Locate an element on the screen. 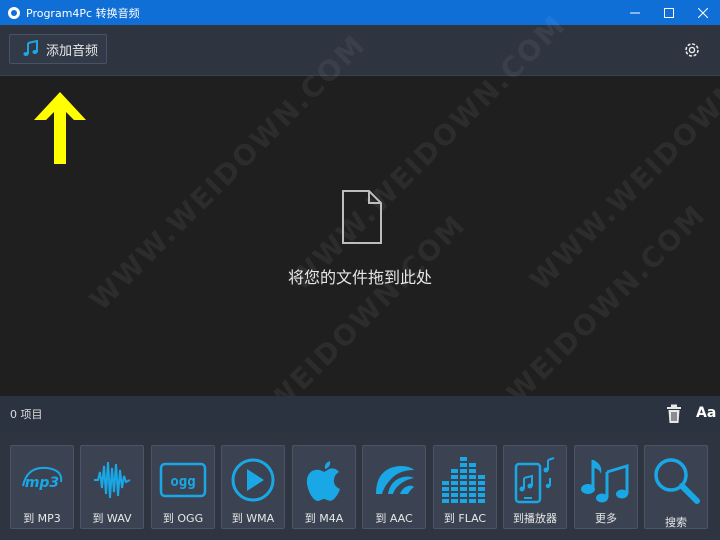 The image size is (720, 540). play-icon is located at coordinates (253, 480).